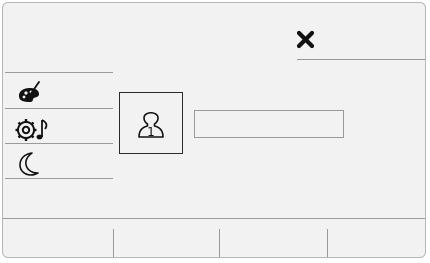 The width and height of the screenshot is (430, 263). I want to click on sidebar-item-appearance, so click(59, 92).